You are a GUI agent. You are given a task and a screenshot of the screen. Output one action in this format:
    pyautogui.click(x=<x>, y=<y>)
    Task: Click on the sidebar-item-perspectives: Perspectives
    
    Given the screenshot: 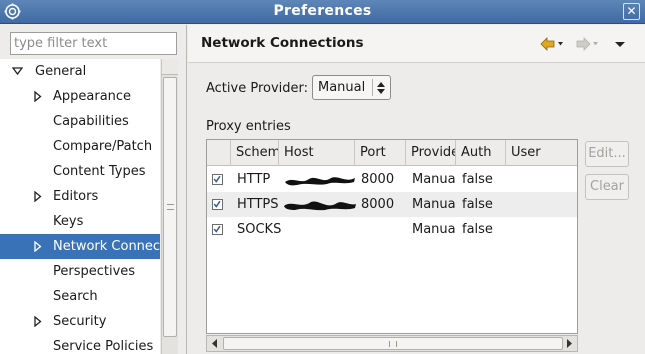 What is the action you would take?
    pyautogui.click(x=80, y=271)
    